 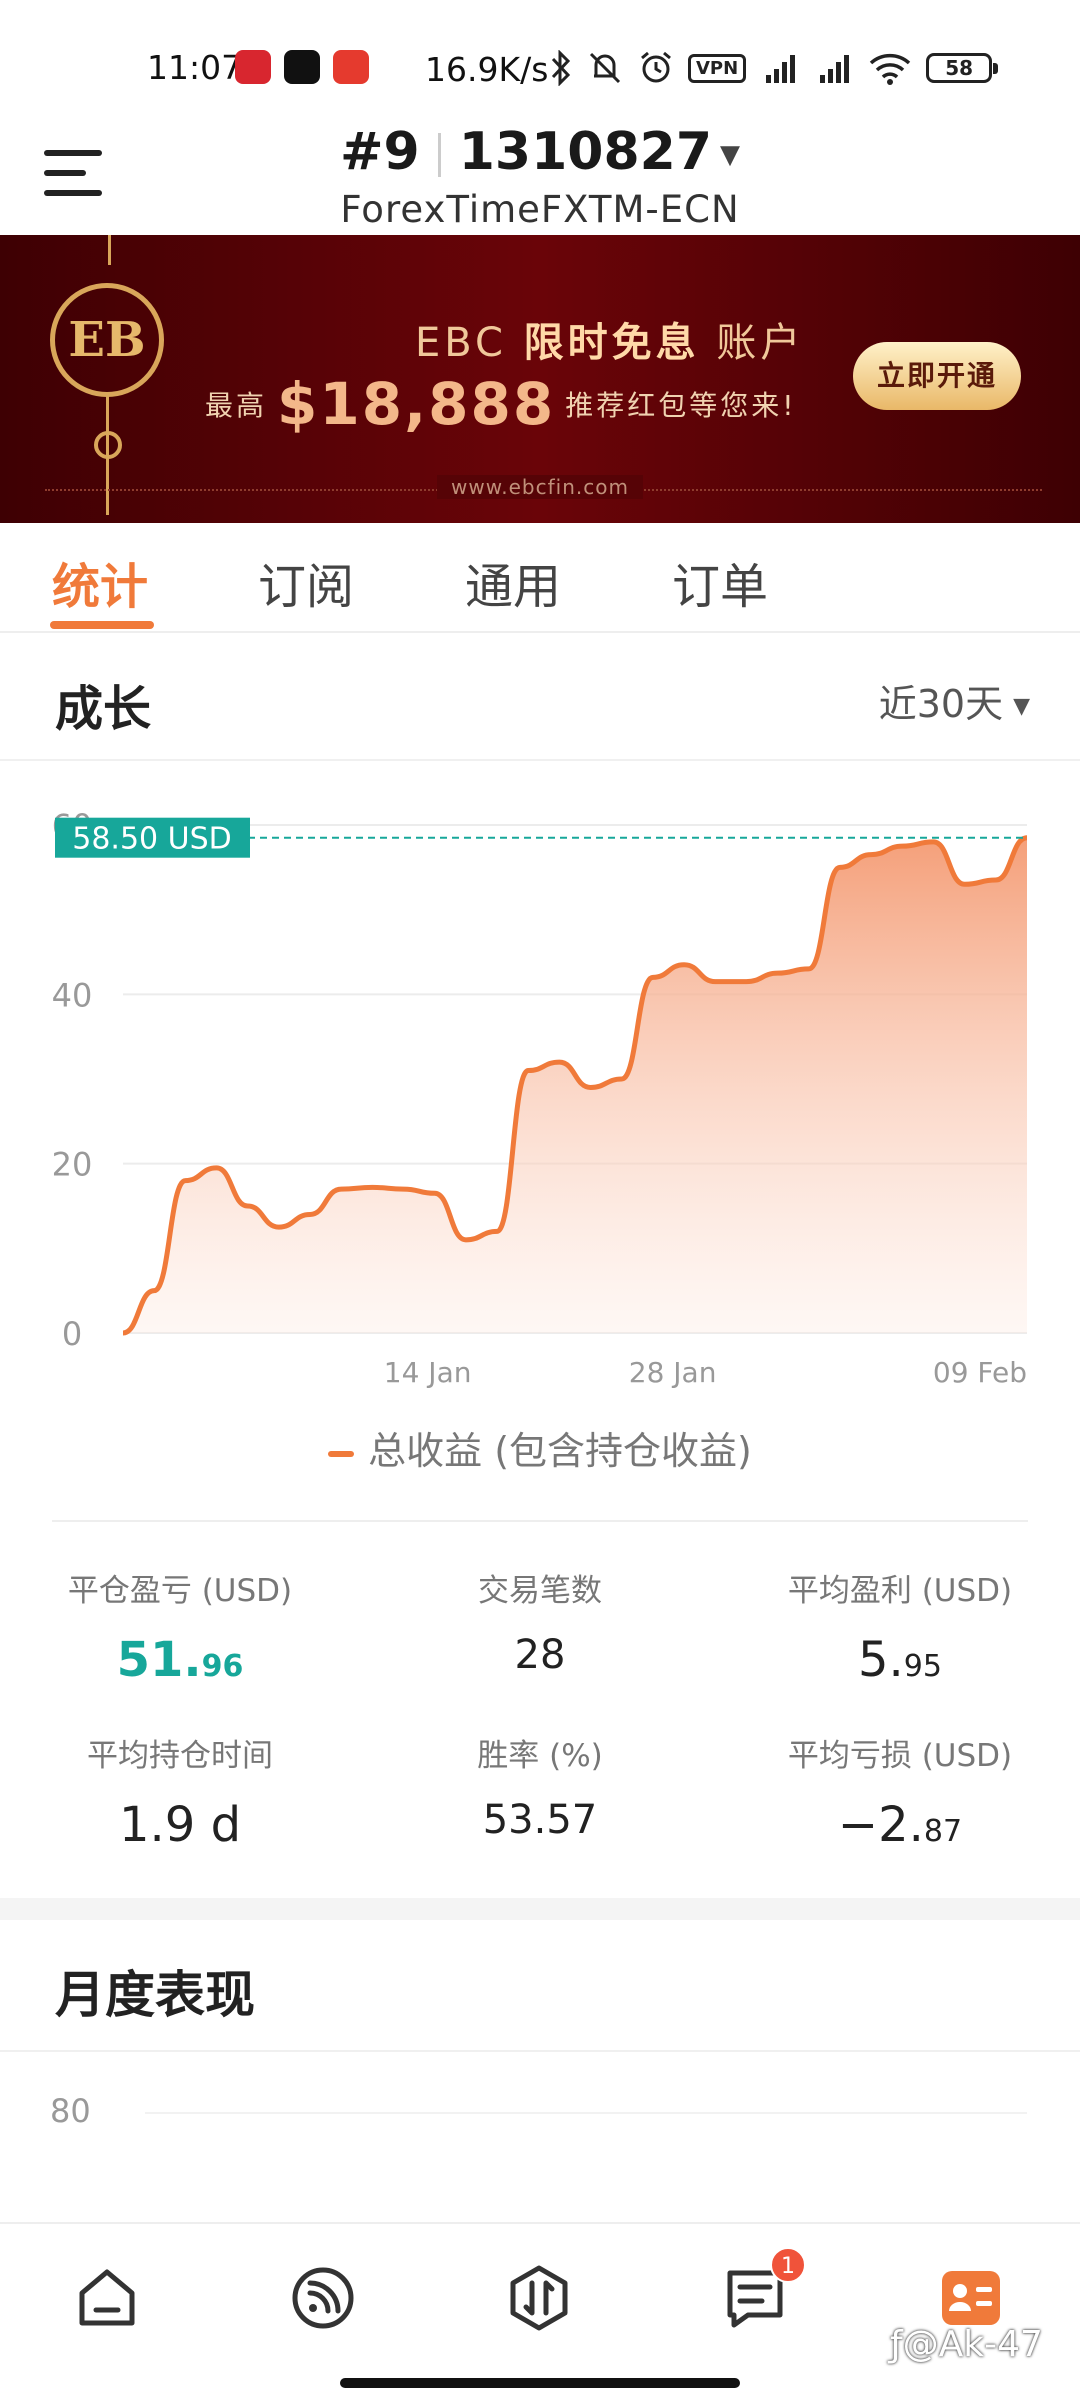 I want to click on legend-label: 总收益 (包含持仓收益), so click(x=560, y=1451).